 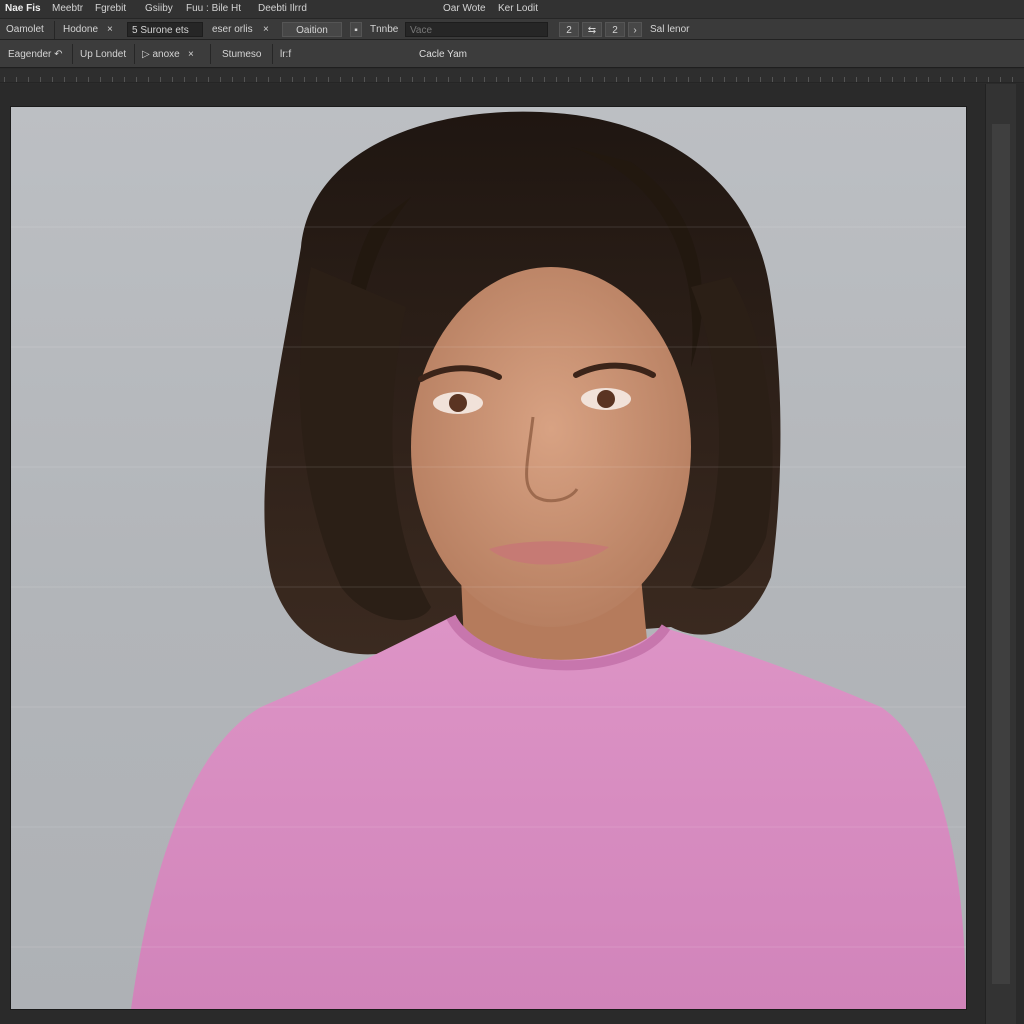 What do you see at coordinates (159, 8) in the screenshot?
I see `menu-item-layer: Gsiiby` at bounding box center [159, 8].